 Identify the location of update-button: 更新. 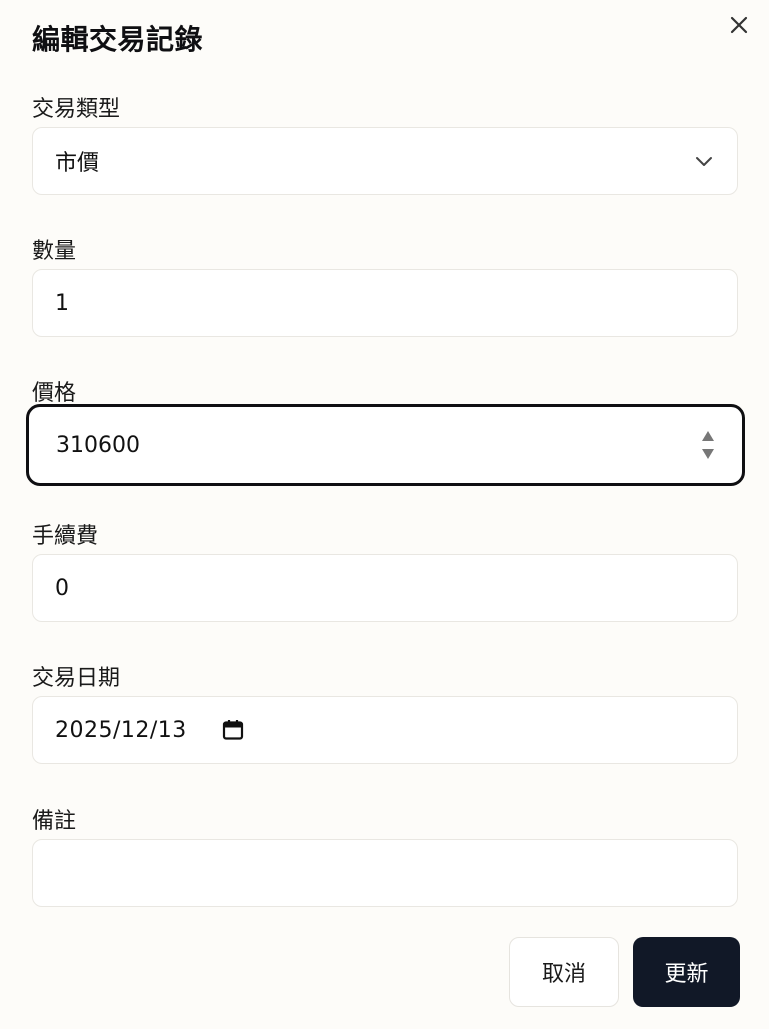
(686, 972).